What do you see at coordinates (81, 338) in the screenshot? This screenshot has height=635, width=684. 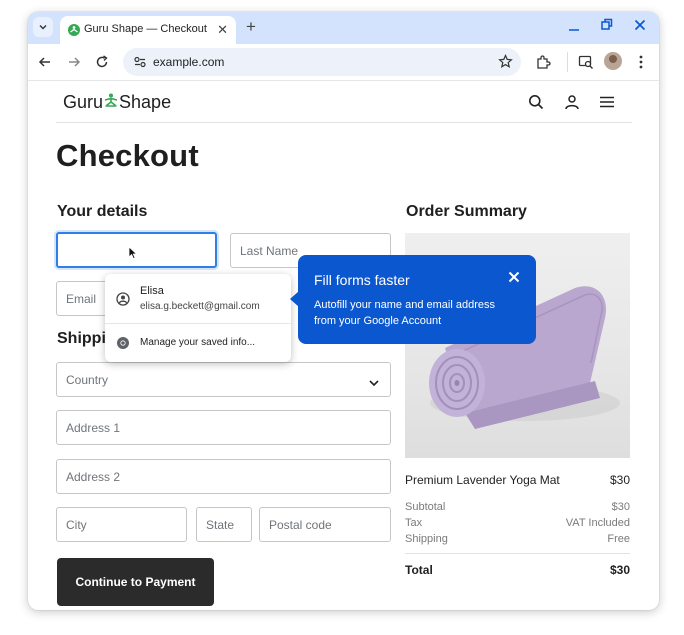 I see `shipping-heading: Shippi` at bounding box center [81, 338].